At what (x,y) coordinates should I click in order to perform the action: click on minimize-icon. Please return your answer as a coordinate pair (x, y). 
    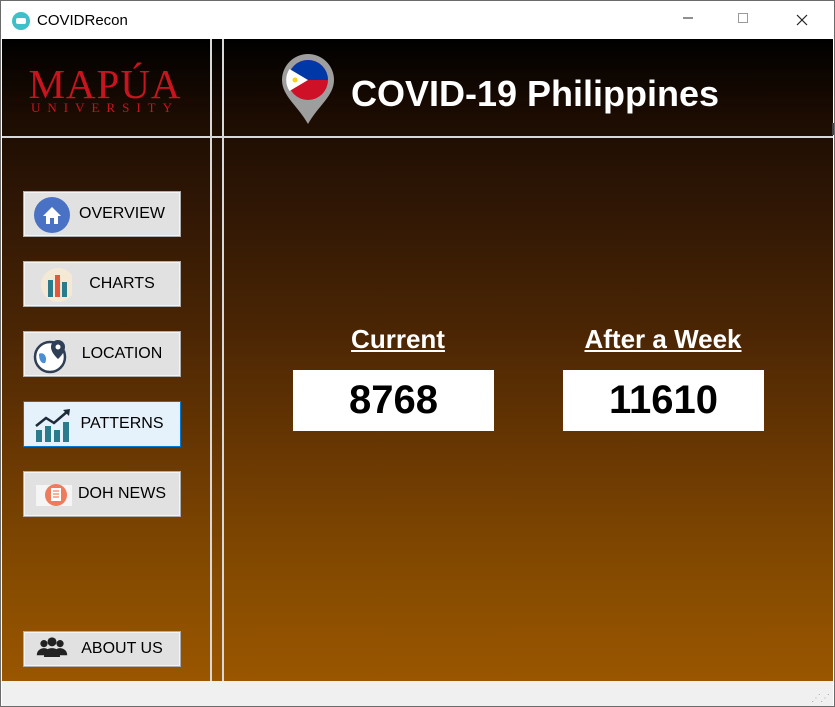
    Looking at the image, I should click on (688, 18).